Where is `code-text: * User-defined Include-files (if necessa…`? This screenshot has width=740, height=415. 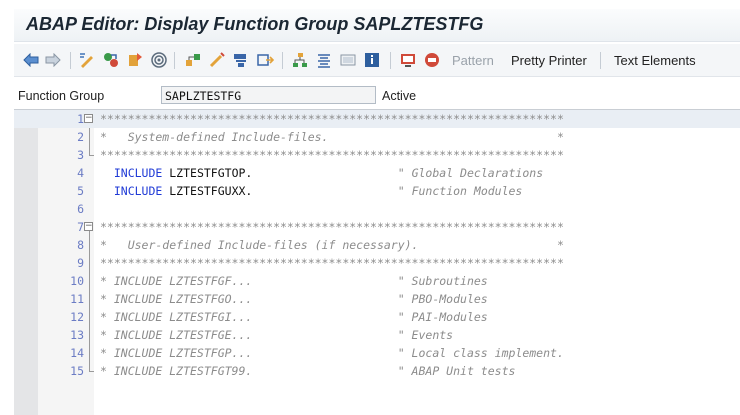
code-text: * User-defined Include-files (if necessa… is located at coordinates (332, 245).